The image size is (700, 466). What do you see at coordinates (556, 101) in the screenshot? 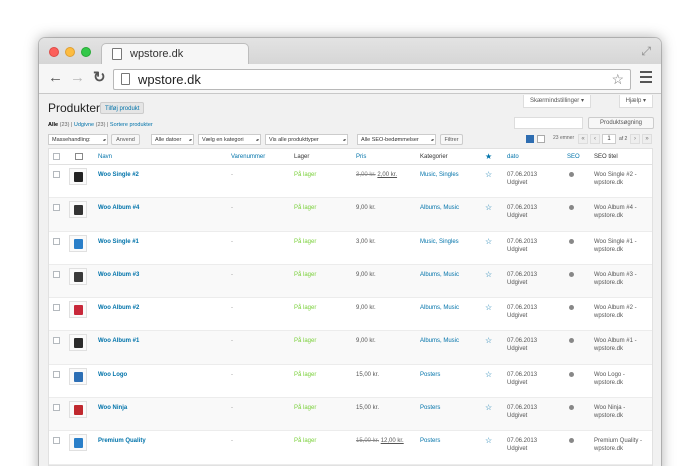
I see `screen-options-button: Skærmindstillinger ▾` at bounding box center [556, 101].